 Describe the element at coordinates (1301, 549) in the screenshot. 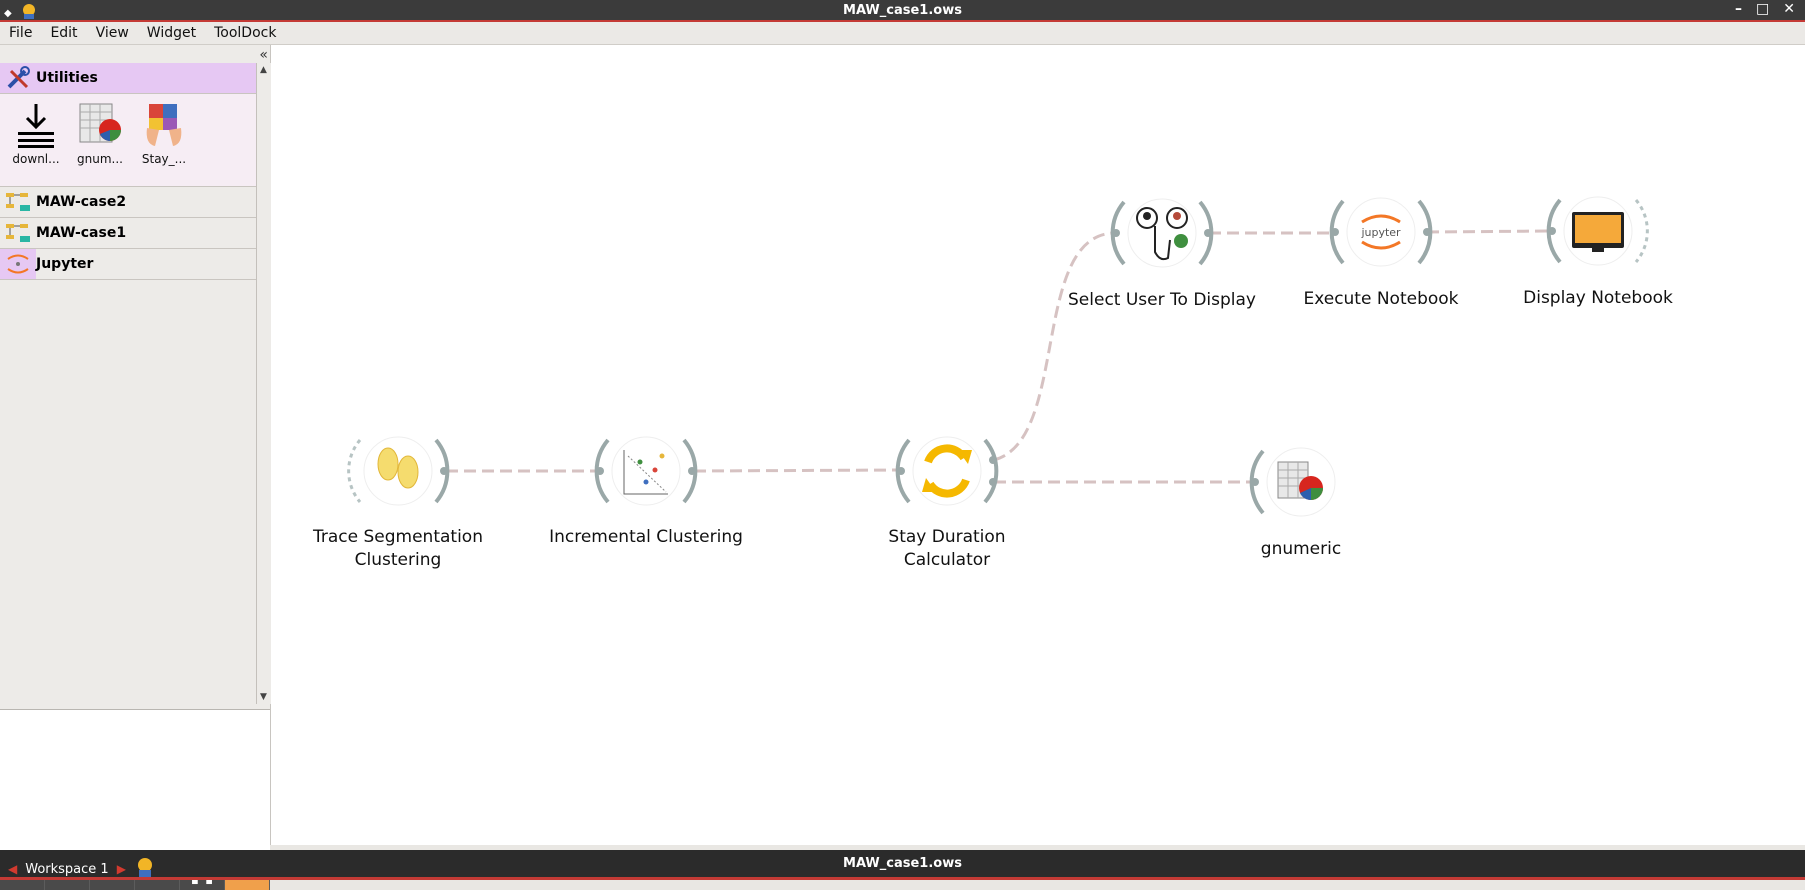

I see `node-label-gnumeric: gnumeric` at that location.